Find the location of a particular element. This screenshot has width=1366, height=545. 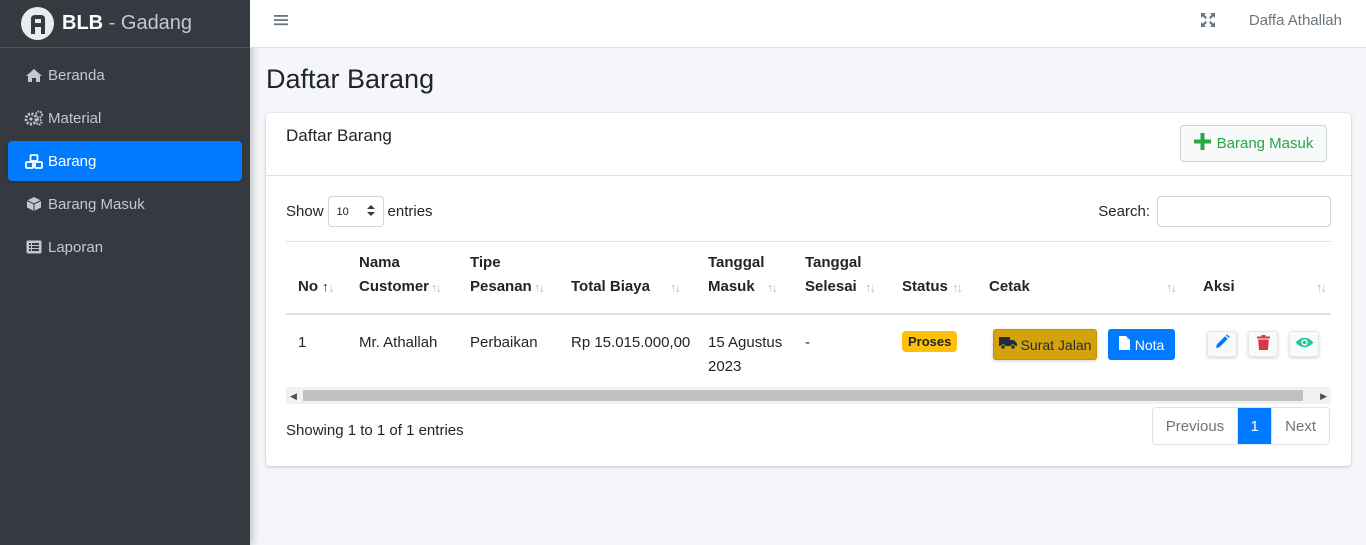

cell-tanggal-selesai: - is located at coordinates (807, 342).